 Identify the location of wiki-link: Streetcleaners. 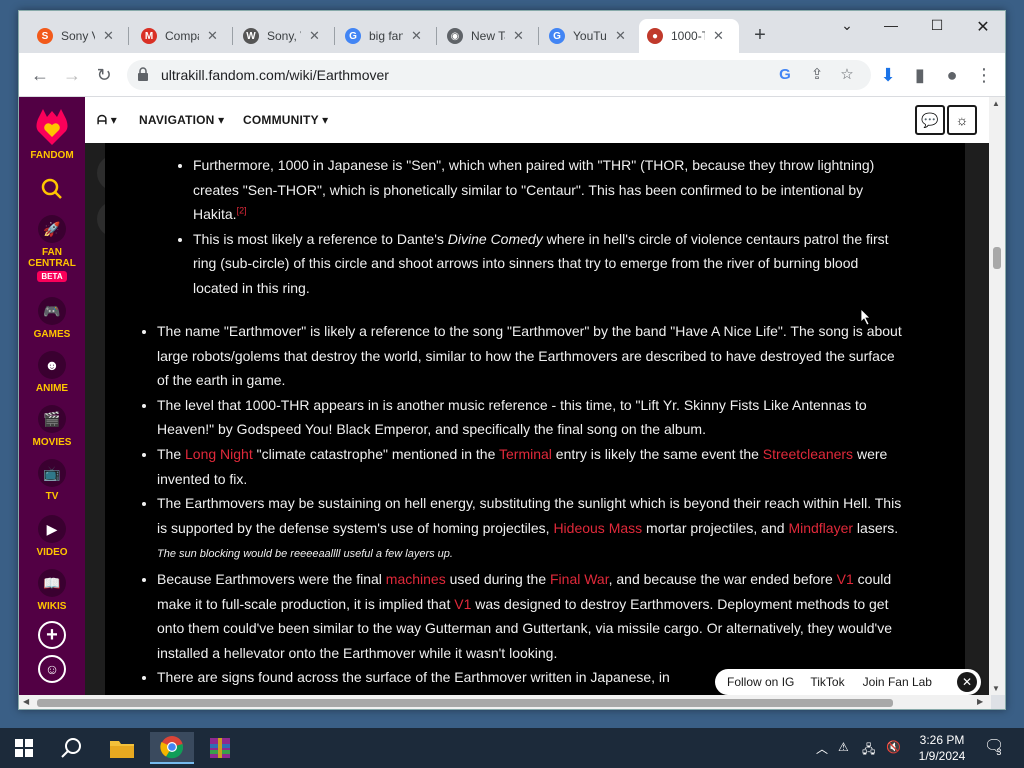
(808, 454).